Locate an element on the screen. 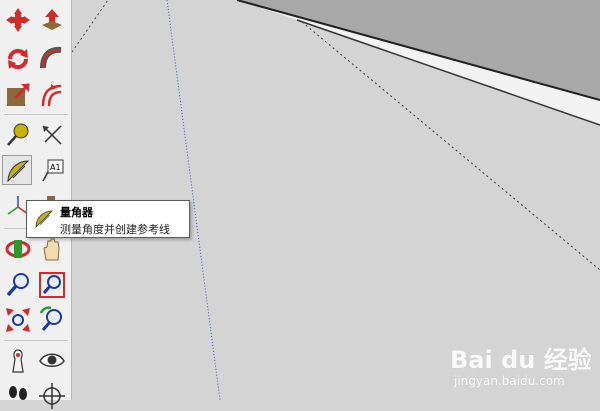  position-camera-tool is located at coordinates (18, 361).